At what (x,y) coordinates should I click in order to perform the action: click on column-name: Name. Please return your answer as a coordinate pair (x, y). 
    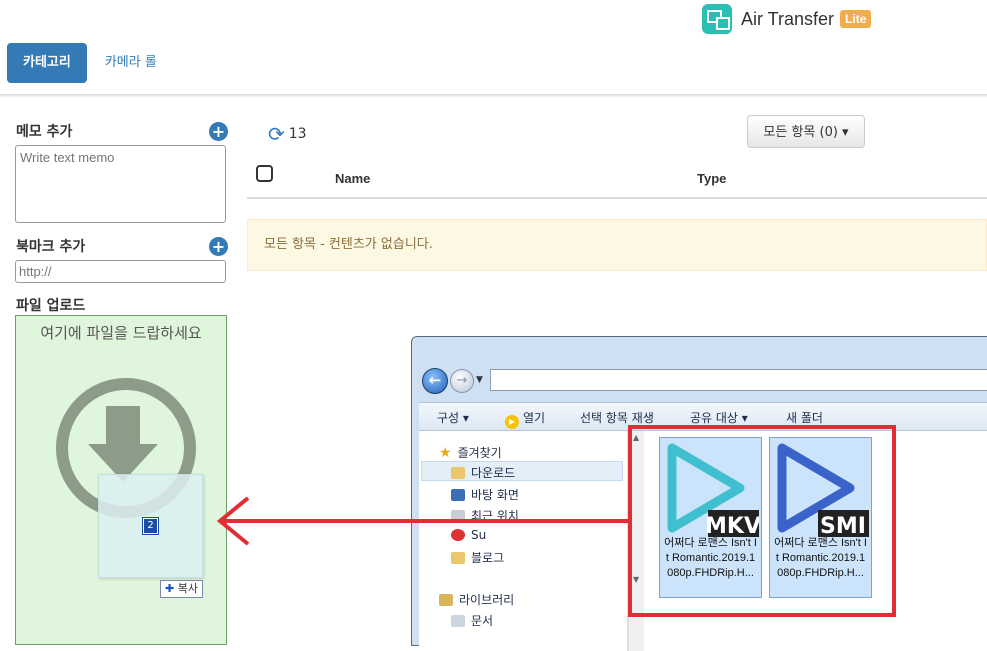
    Looking at the image, I should click on (352, 178).